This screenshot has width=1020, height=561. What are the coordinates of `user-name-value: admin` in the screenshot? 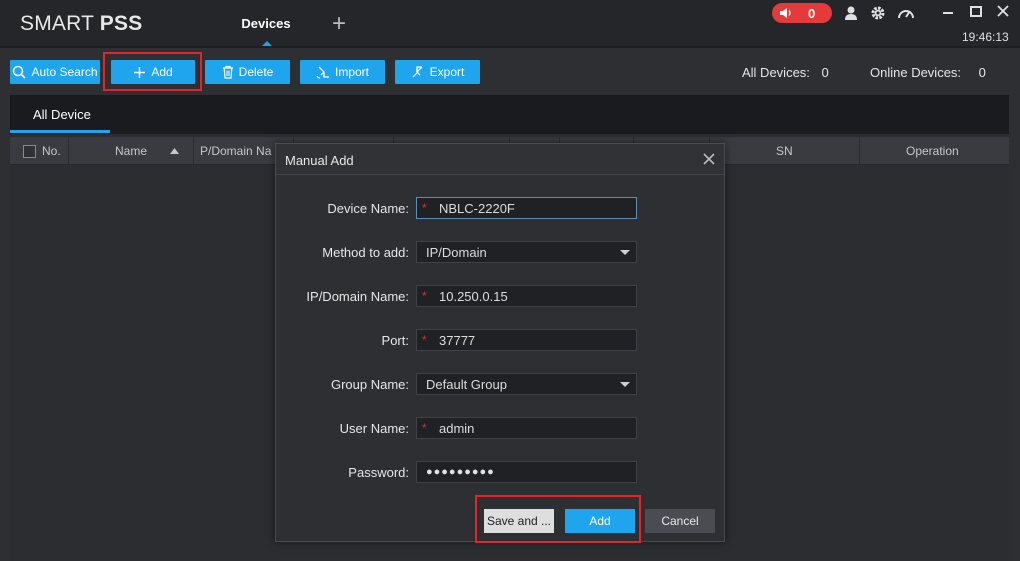 It's located at (457, 428).